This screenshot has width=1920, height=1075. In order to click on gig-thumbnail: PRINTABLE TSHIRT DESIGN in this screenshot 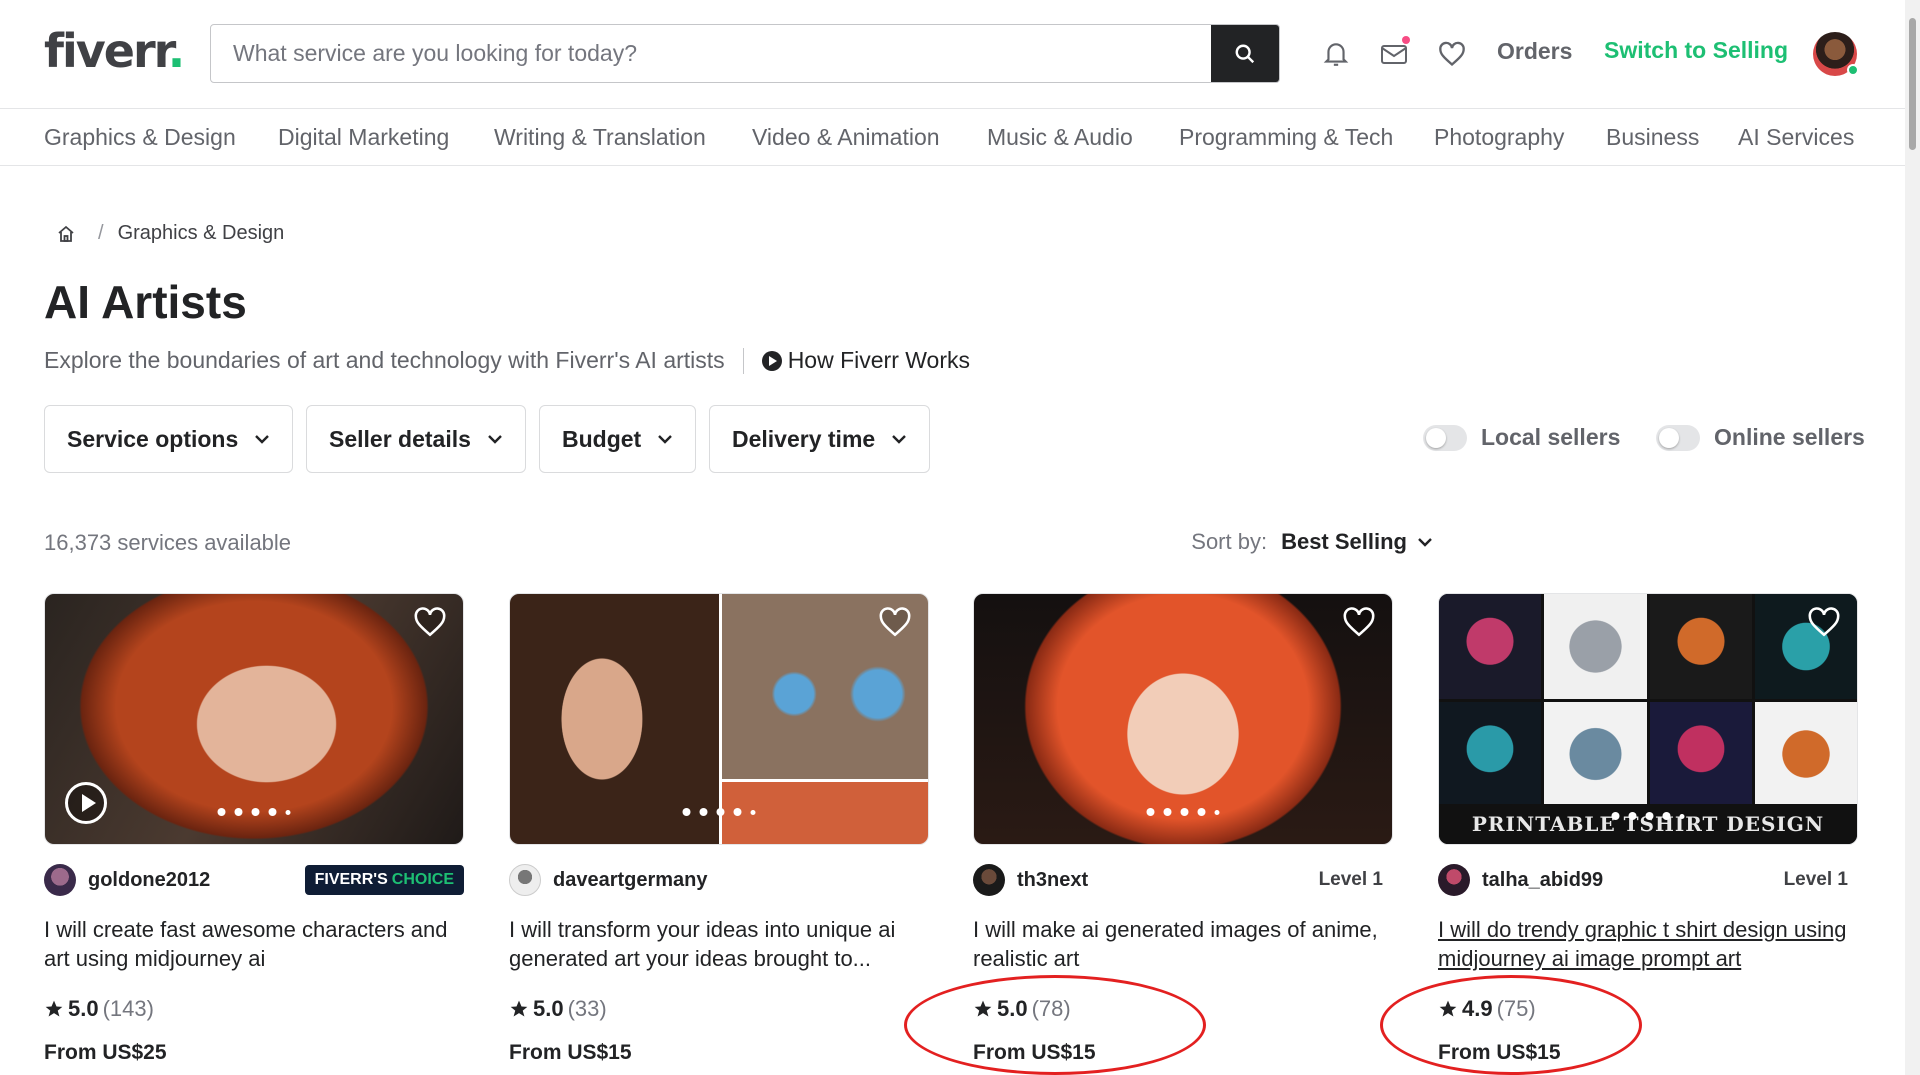, I will do `click(1648, 719)`.